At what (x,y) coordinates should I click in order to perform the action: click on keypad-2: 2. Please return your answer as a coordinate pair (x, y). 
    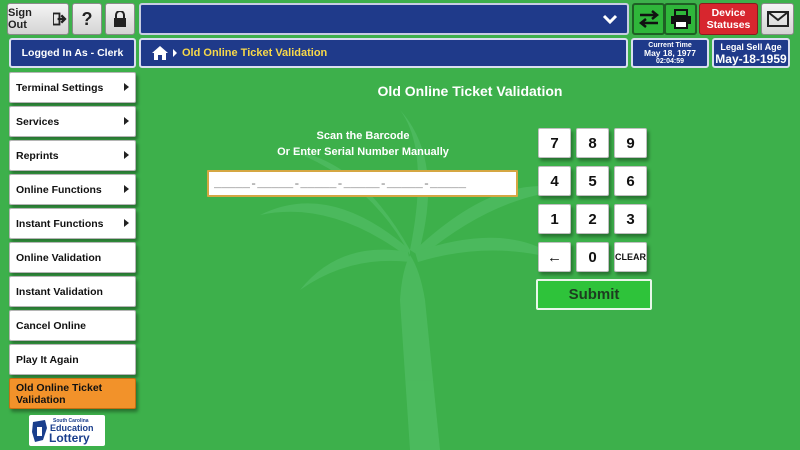
    Looking at the image, I should click on (592, 219).